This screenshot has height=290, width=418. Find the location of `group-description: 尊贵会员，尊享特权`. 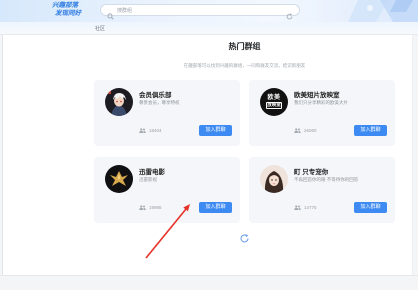

group-description: 尊贵会员，尊享特权 is located at coordinates (159, 102).